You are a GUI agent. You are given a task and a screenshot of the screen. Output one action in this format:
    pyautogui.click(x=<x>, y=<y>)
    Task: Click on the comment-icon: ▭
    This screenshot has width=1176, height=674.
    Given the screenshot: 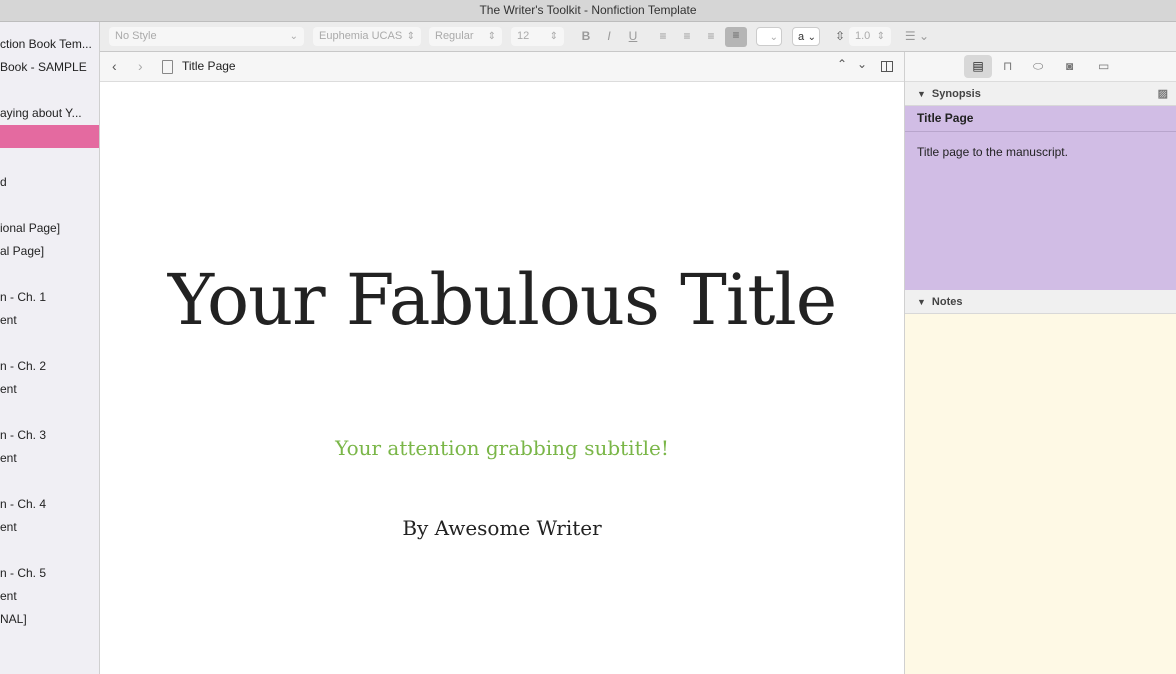 What is the action you would take?
    pyautogui.click(x=1103, y=66)
    